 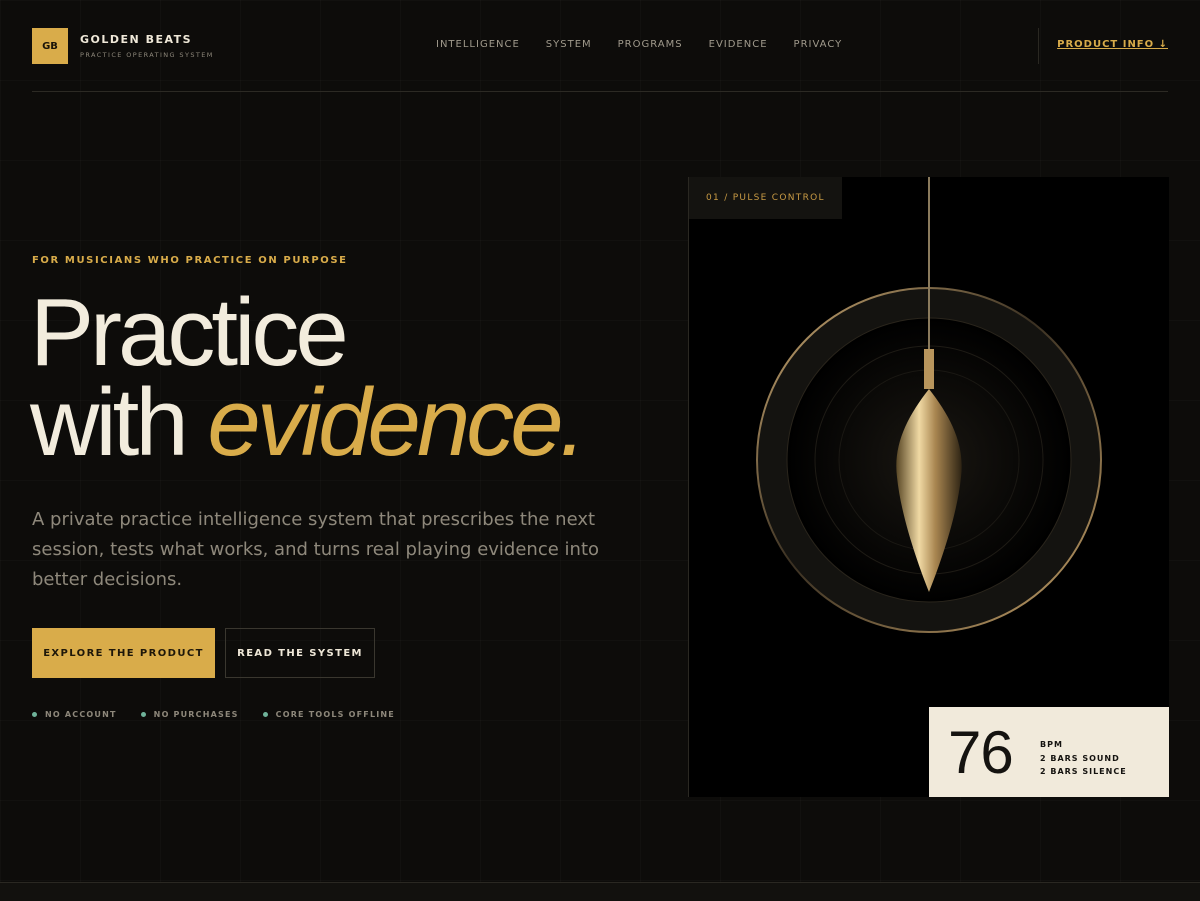 I want to click on bpm-value: 76, so click(x=981, y=752).